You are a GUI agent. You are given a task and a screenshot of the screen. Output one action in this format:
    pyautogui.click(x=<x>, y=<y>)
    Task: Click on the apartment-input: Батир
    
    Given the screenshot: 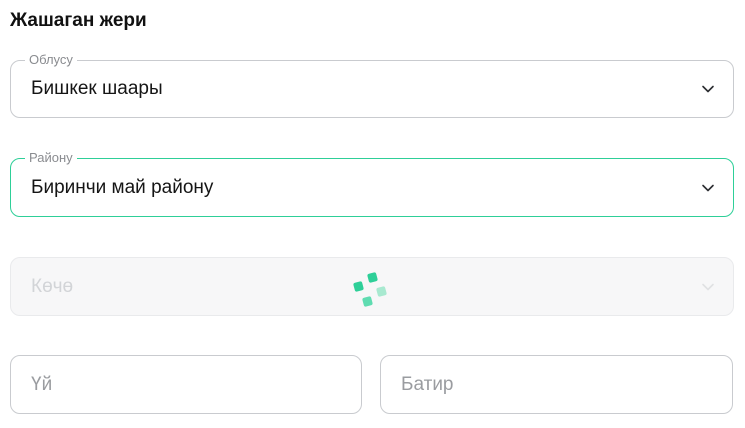 What is the action you would take?
    pyautogui.click(x=556, y=384)
    